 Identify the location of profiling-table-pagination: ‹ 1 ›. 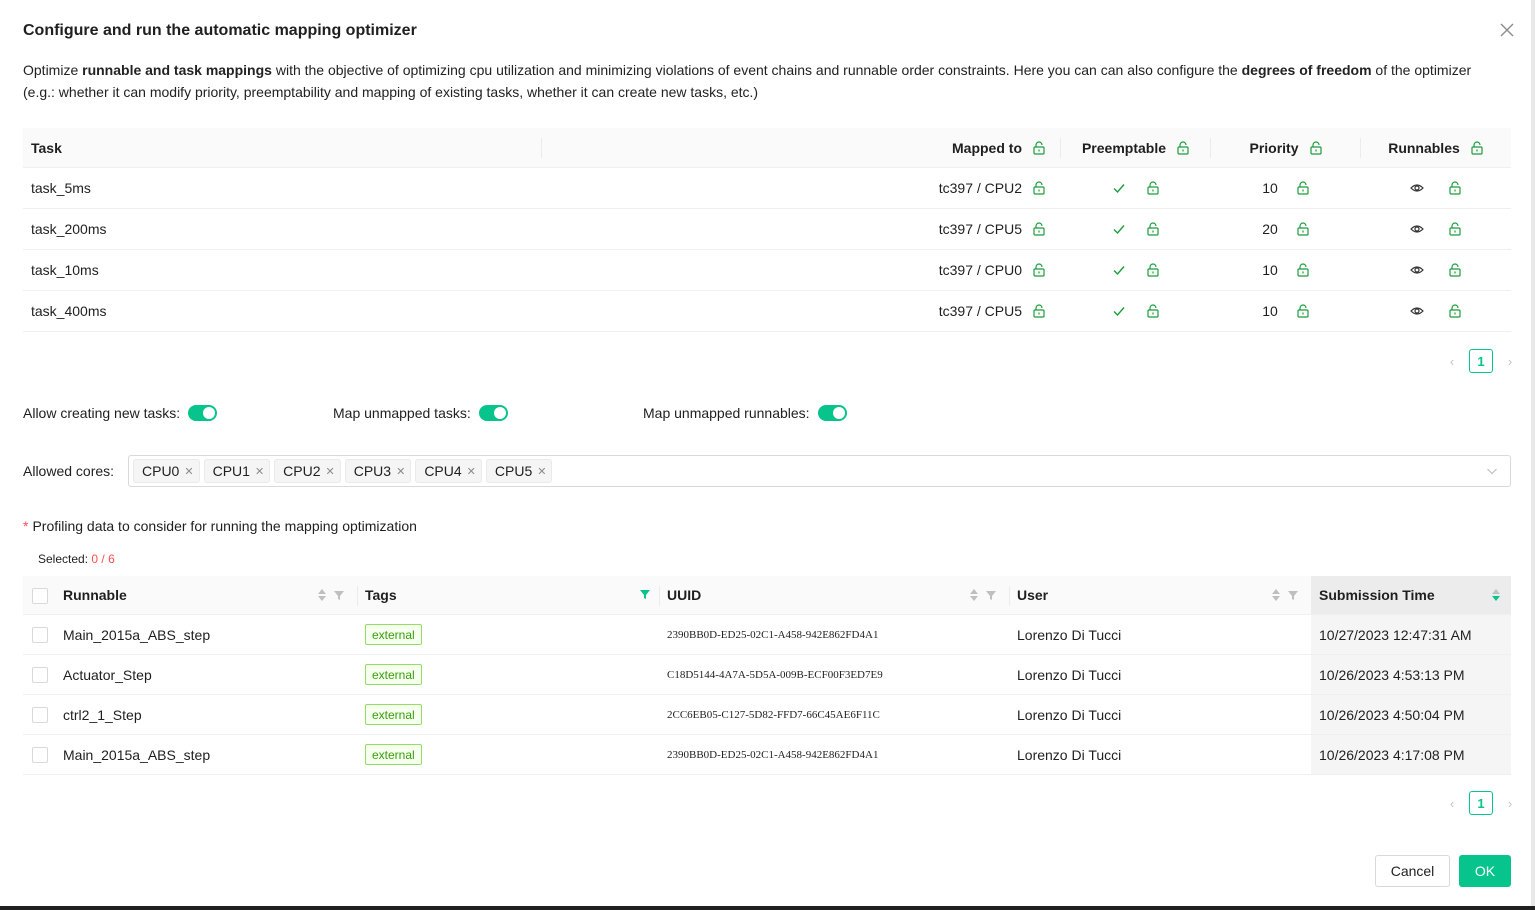
(1481, 803).